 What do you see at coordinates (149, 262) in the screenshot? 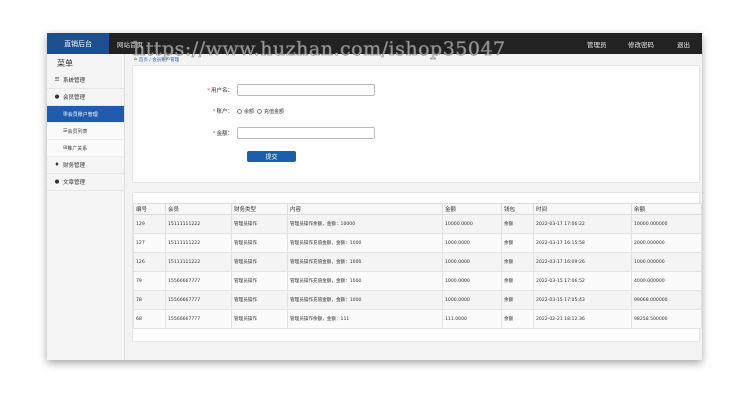
I see `cell-id: 126` at bounding box center [149, 262].